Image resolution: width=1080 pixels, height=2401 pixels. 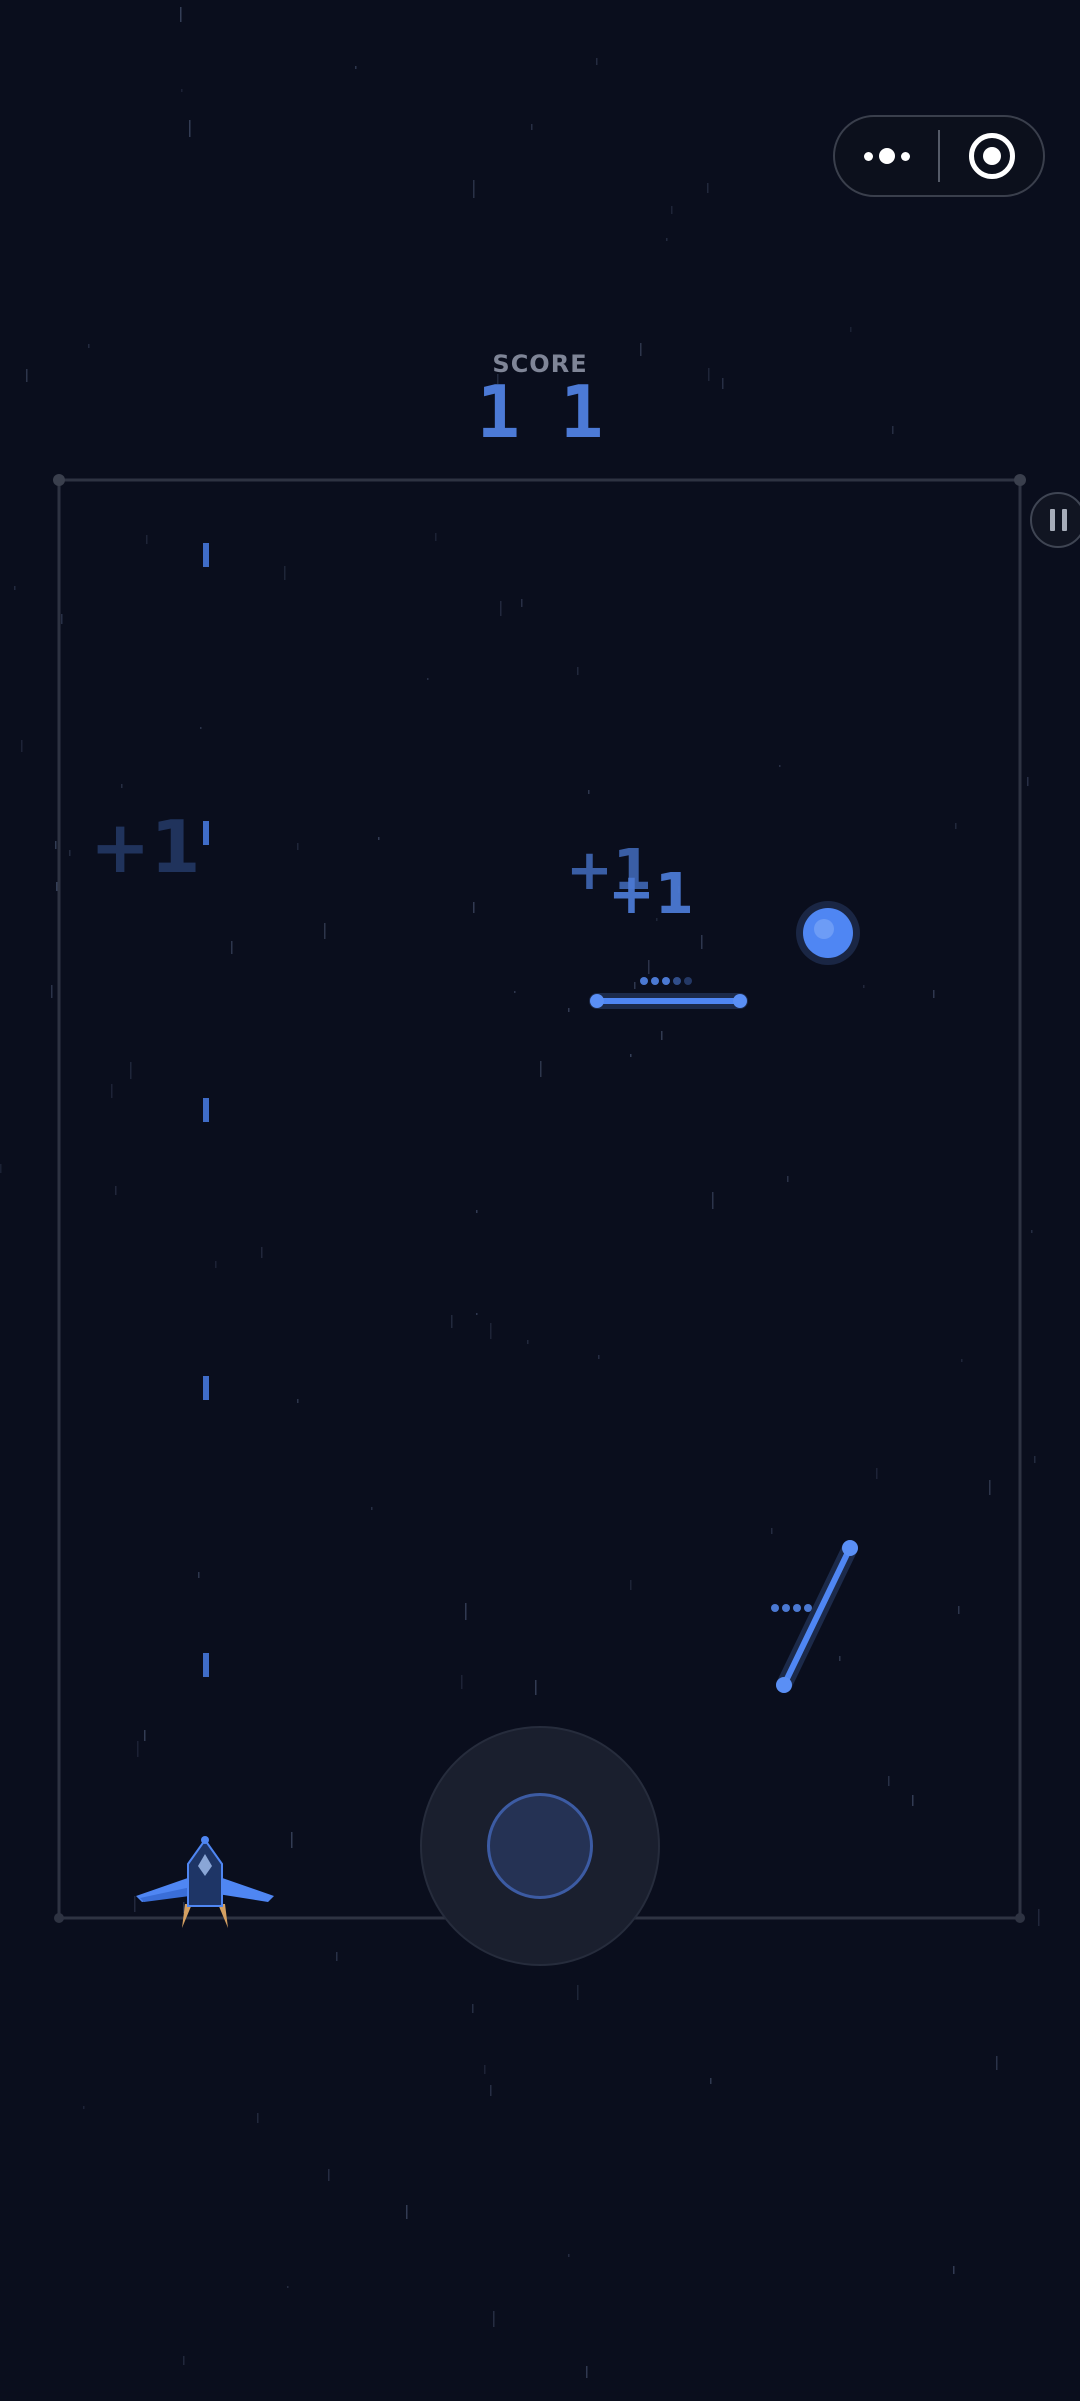 What do you see at coordinates (206, 1110) in the screenshot?
I see `lane-markers` at bounding box center [206, 1110].